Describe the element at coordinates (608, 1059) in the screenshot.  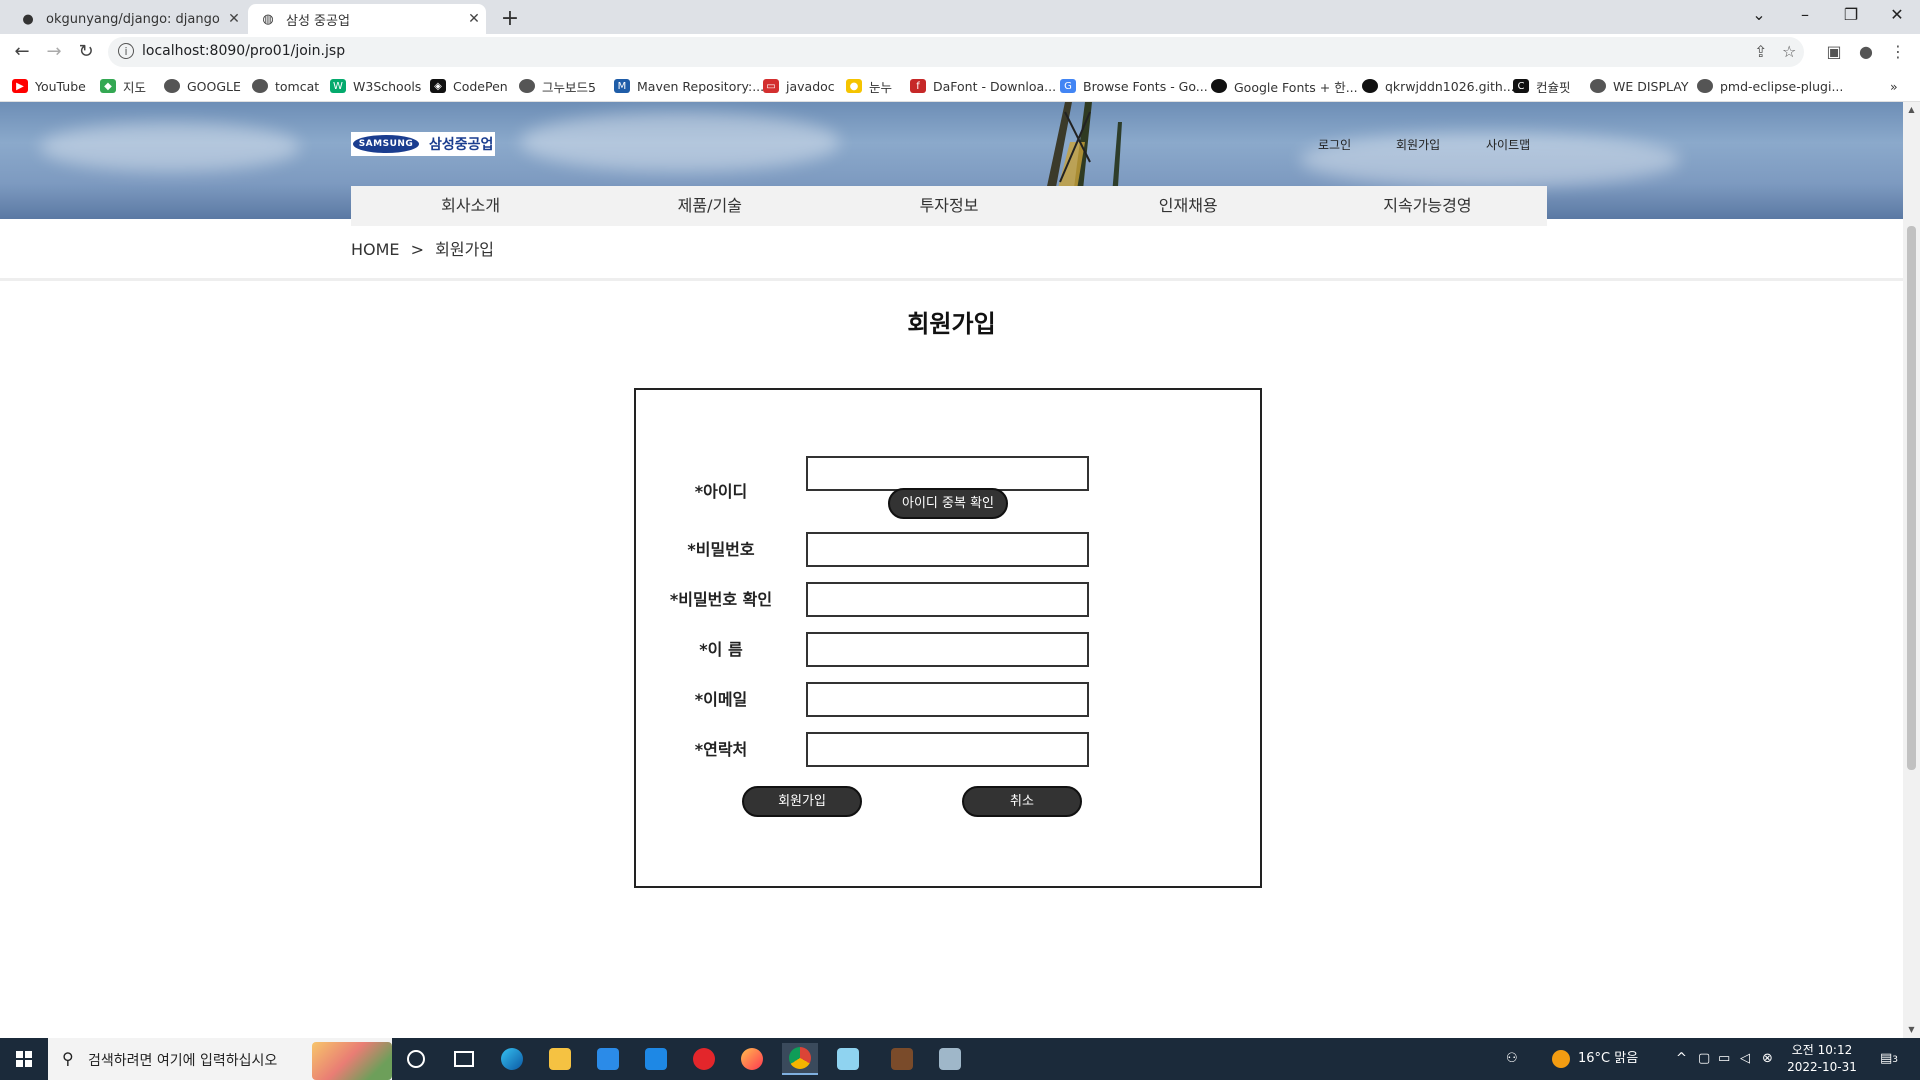
I see `store-icon` at that location.